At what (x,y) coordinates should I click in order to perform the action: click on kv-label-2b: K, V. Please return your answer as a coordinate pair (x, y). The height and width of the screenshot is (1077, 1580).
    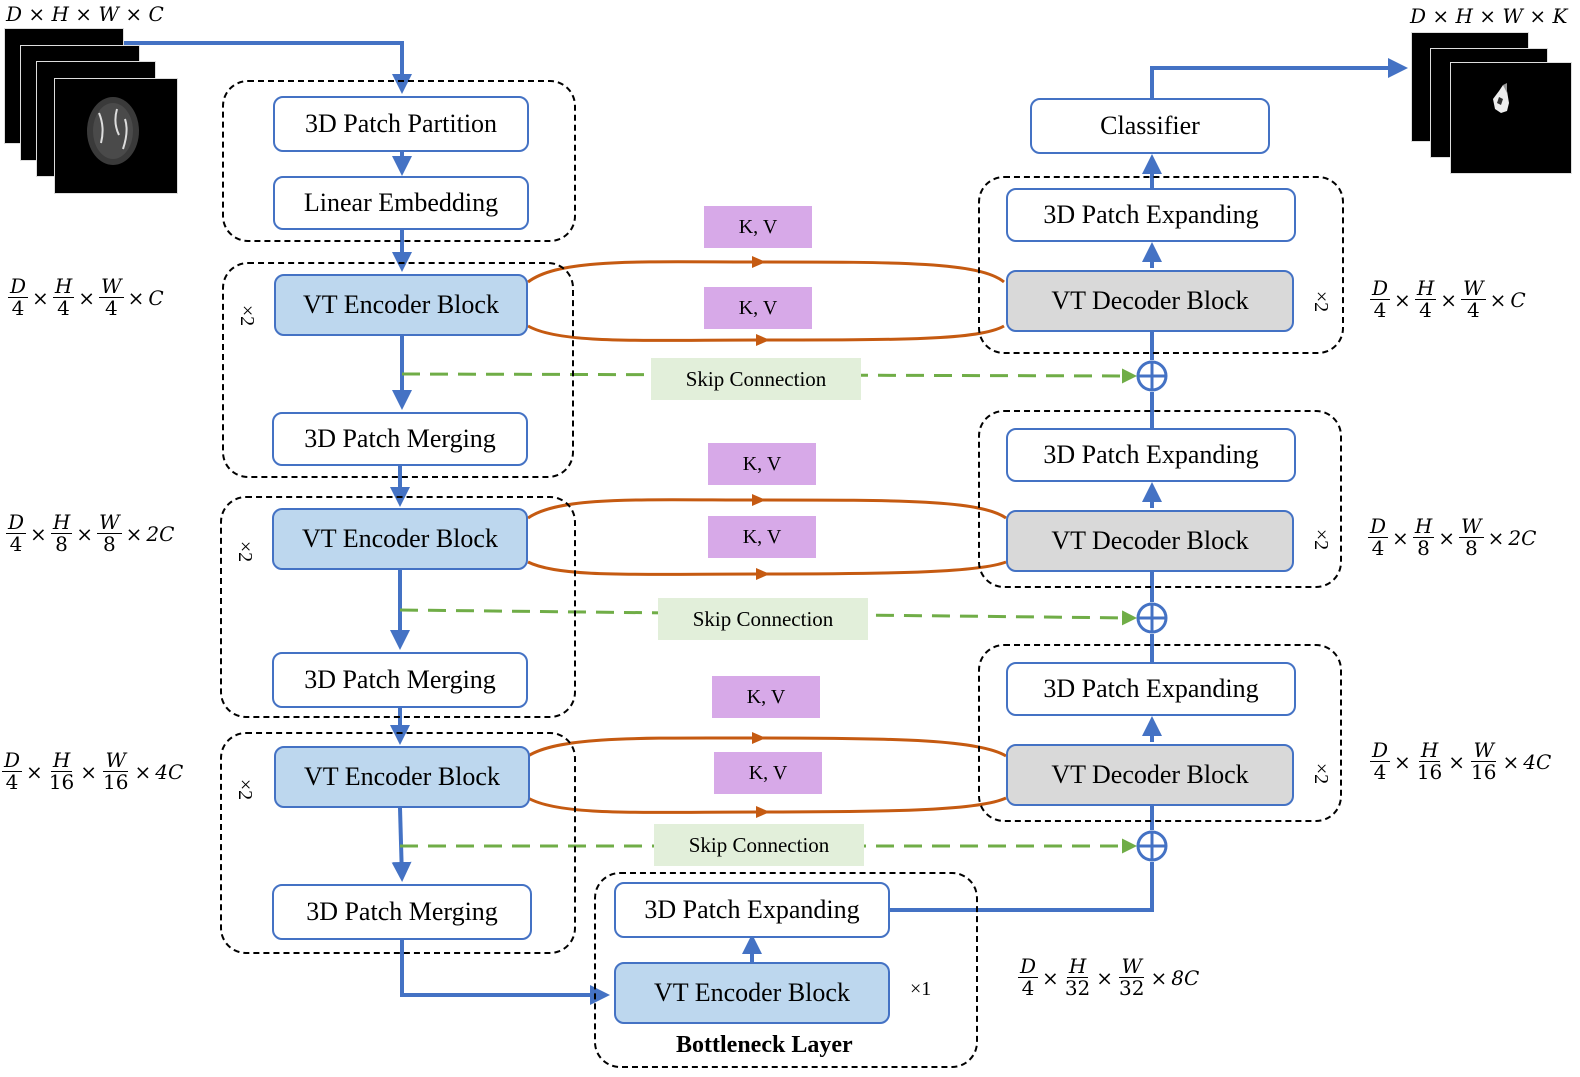
    Looking at the image, I should click on (762, 537).